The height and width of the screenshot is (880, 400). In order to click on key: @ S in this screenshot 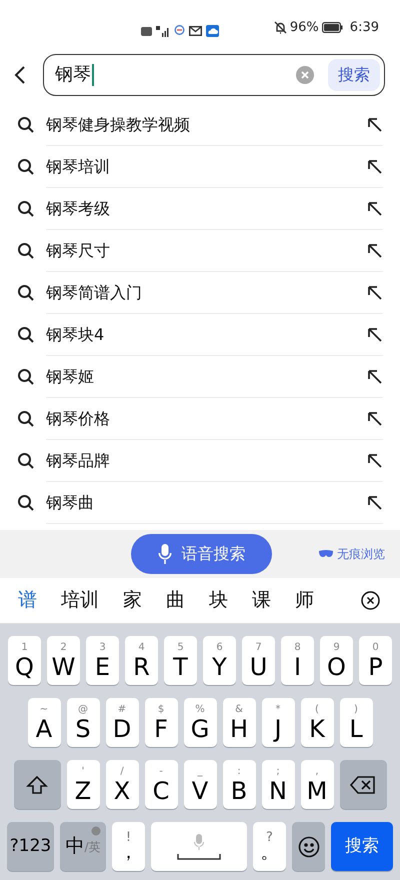, I will do `click(83, 722)`.